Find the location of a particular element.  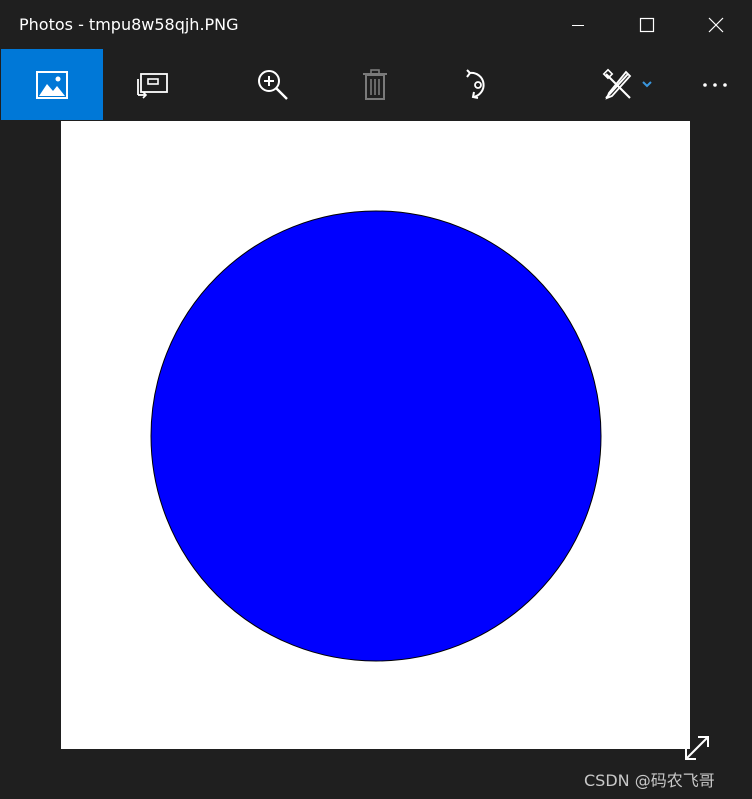

zoom-in-icon is located at coordinates (273, 84).